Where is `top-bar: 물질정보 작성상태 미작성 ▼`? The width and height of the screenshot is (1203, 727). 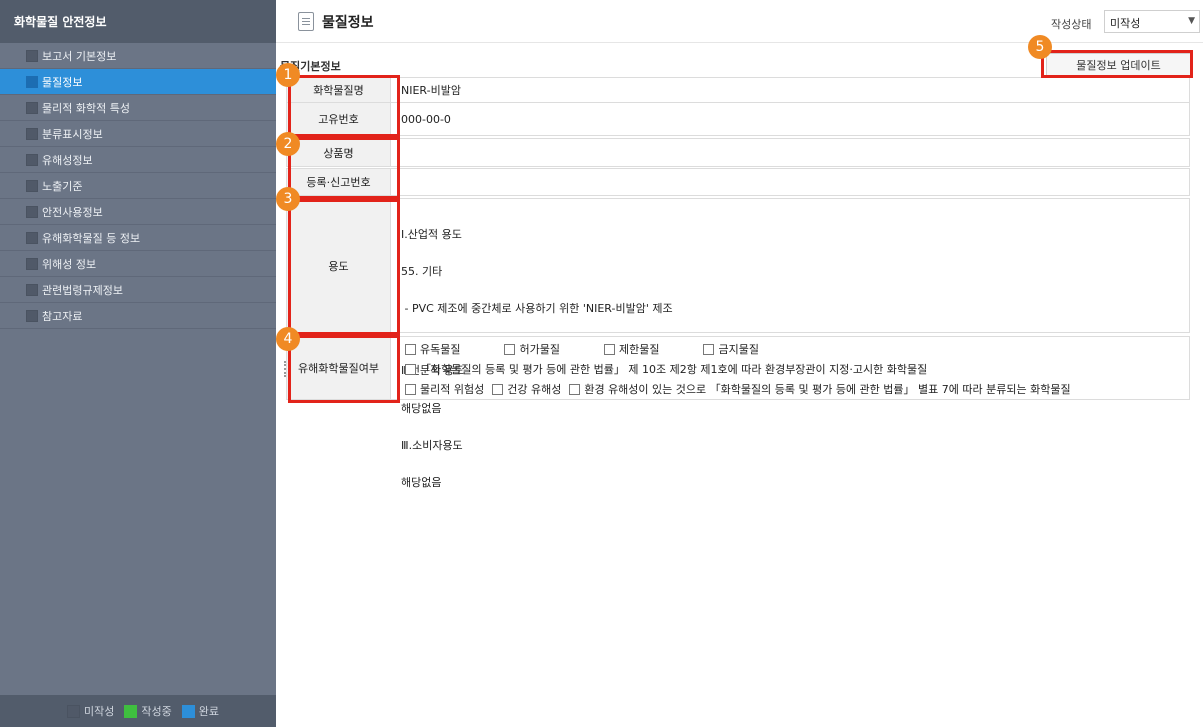 top-bar: 물질정보 작성상태 미작성 ▼ is located at coordinates (739, 21).